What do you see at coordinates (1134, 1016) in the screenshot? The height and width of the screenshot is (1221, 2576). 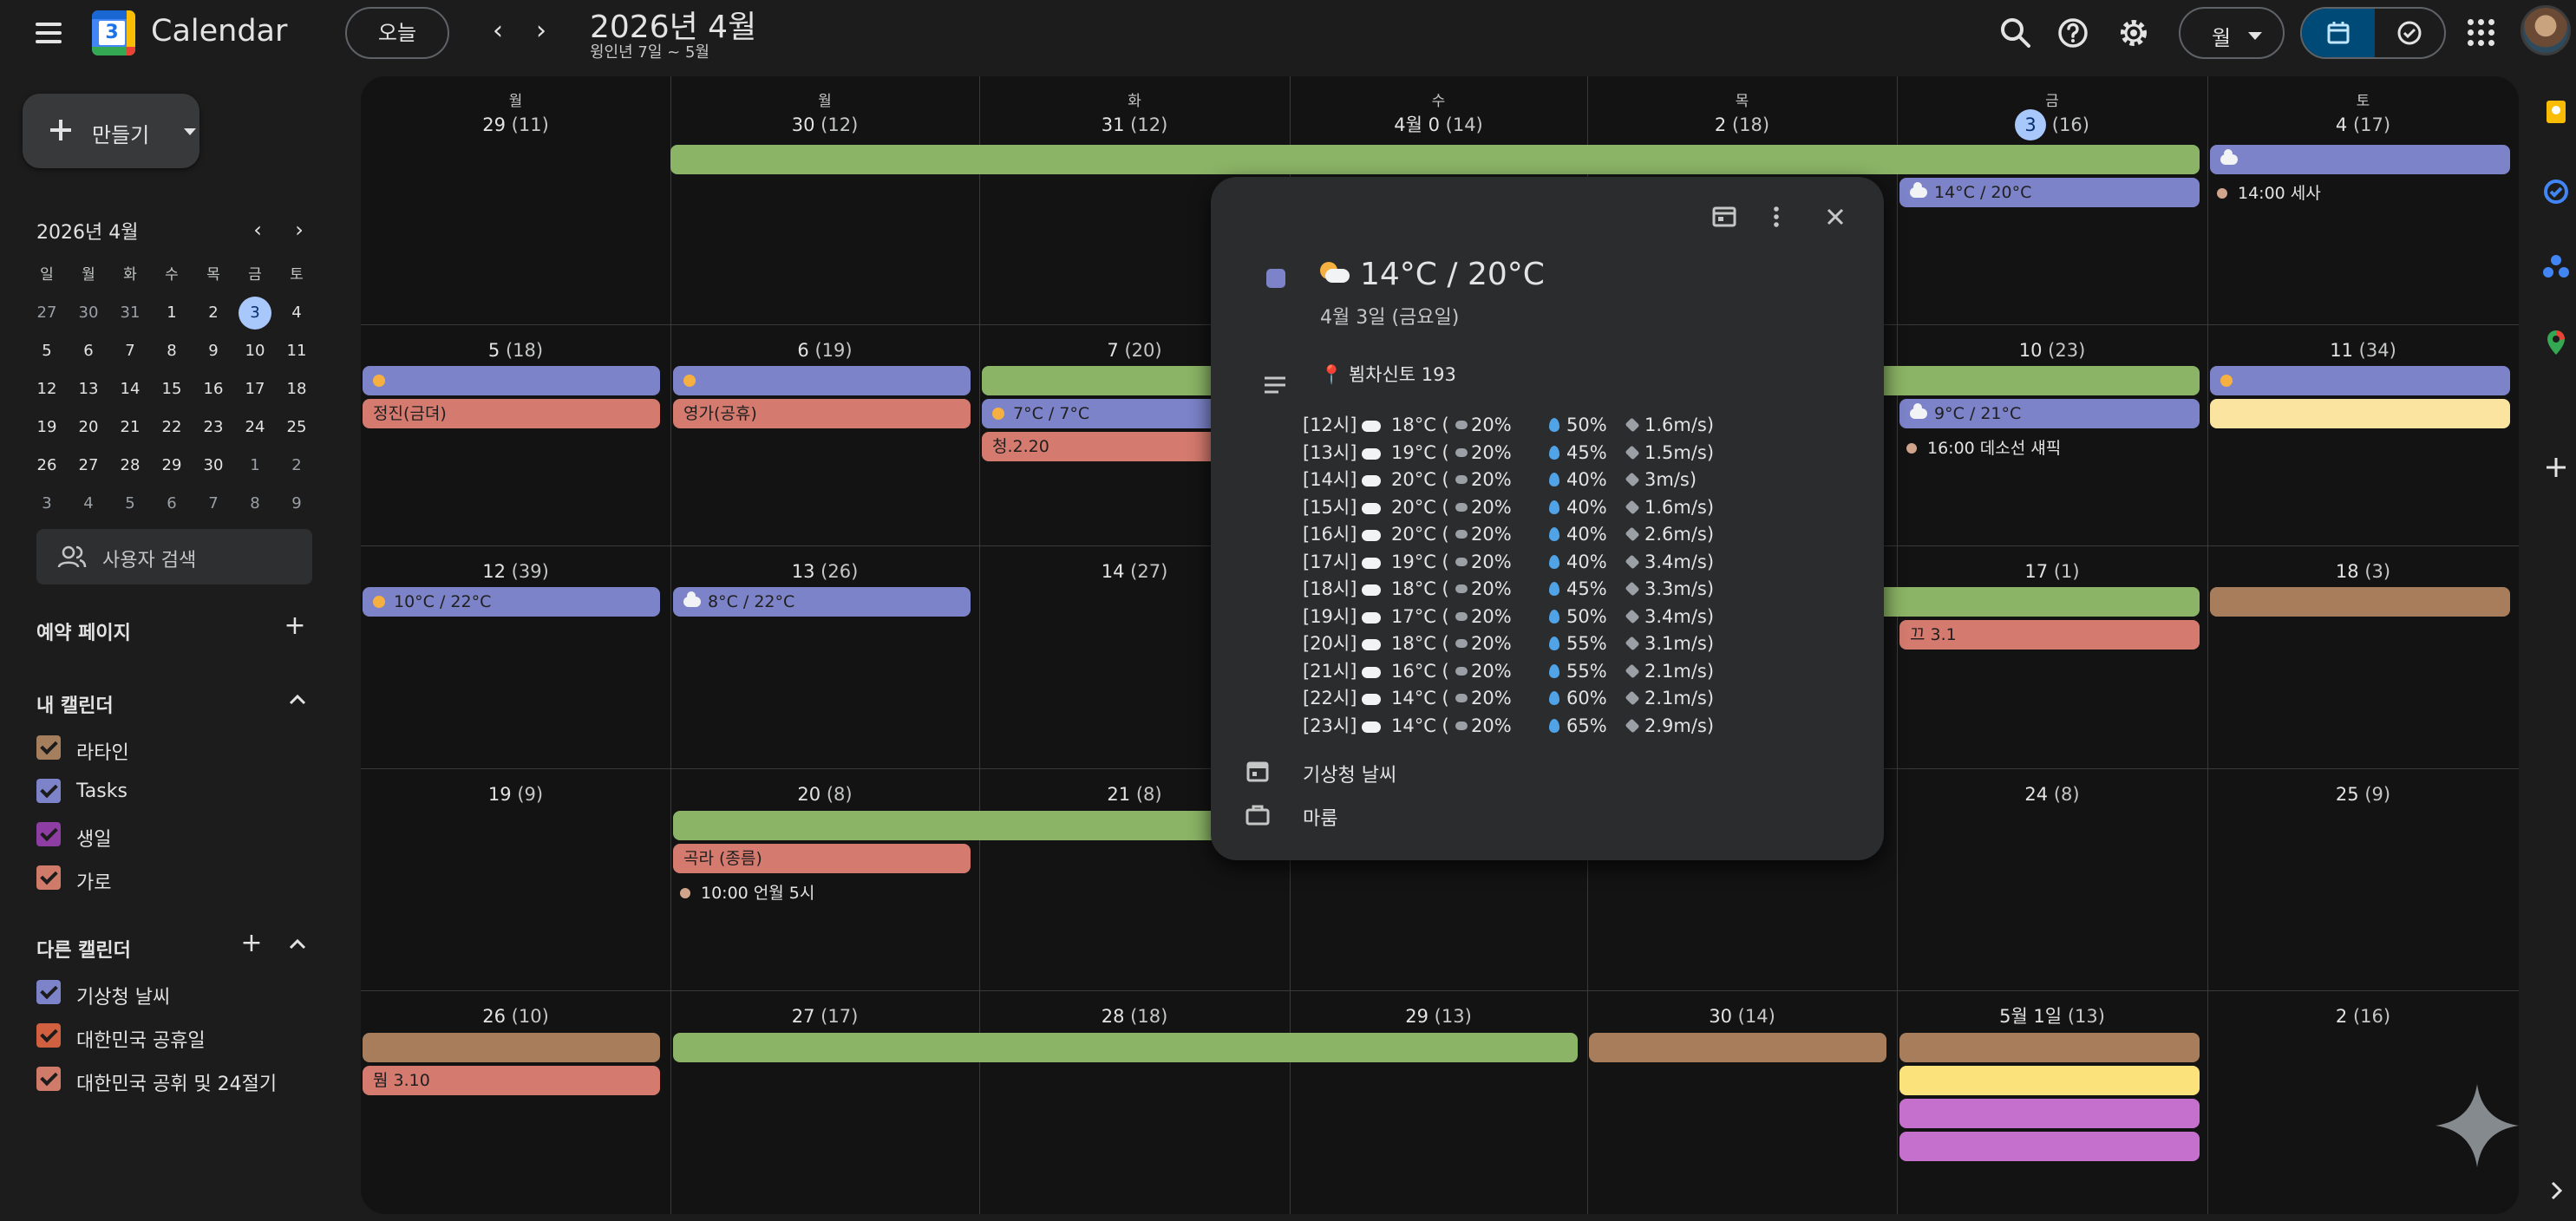 I see `day-number: 28 (18)` at bounding box center [1134, 1016].